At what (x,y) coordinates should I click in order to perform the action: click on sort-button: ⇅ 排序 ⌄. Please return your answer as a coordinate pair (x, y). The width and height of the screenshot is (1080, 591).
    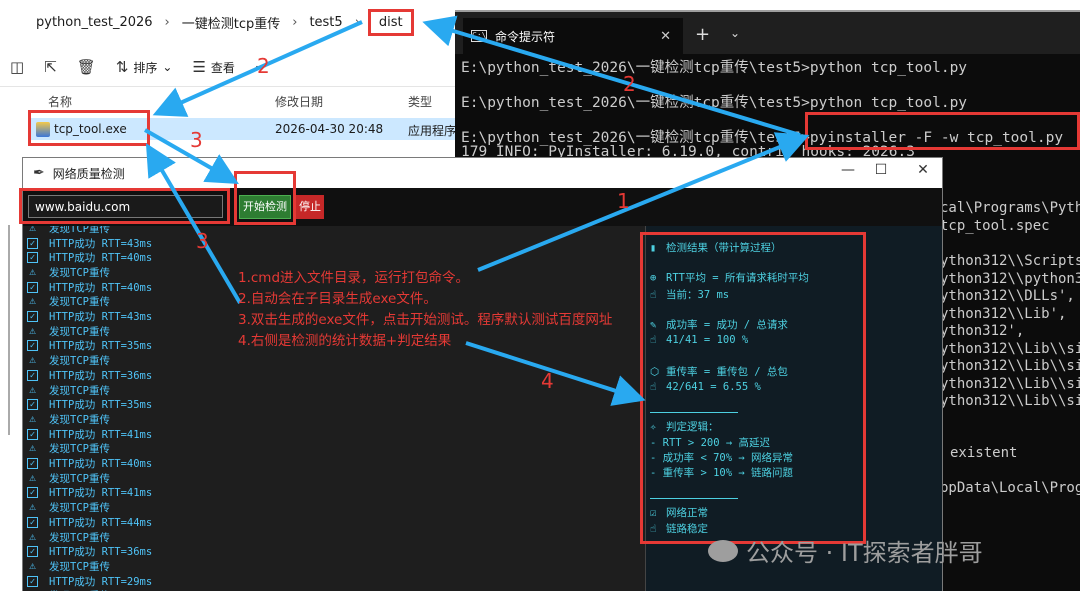
    Looking at the image, I should click on (144, 67).